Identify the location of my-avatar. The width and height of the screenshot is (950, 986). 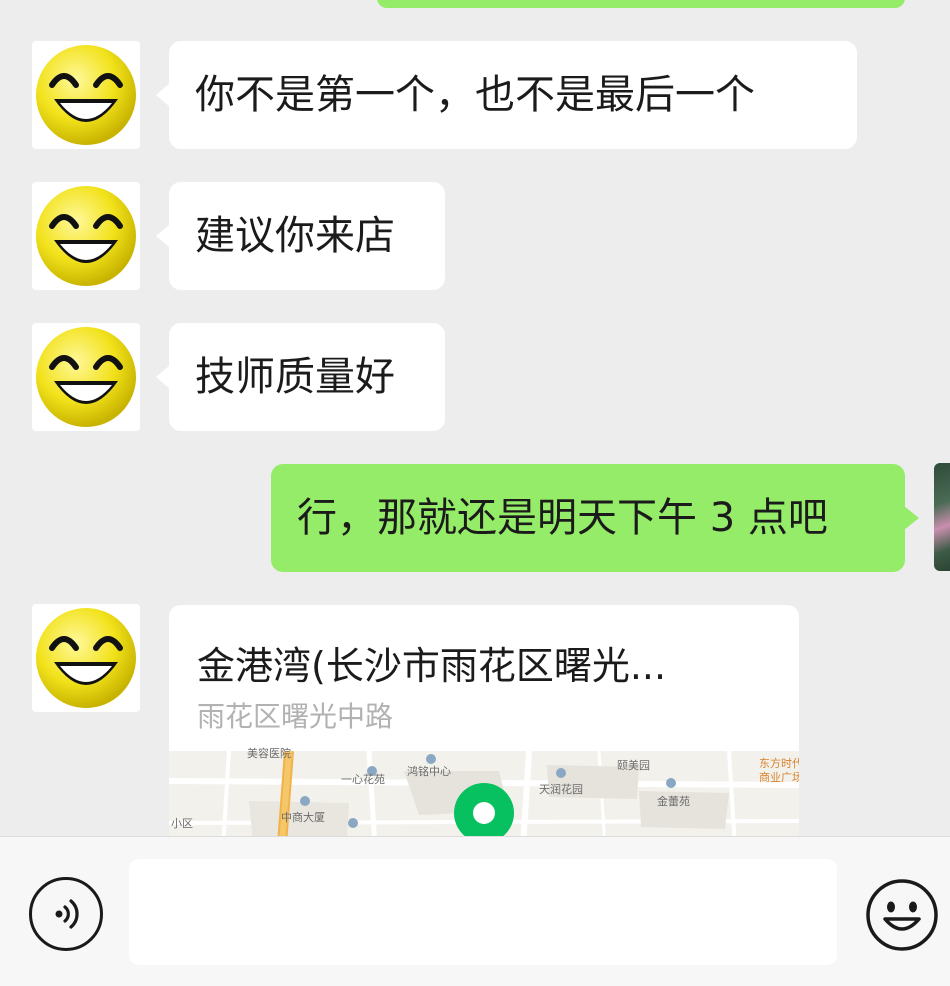
(942, 517).